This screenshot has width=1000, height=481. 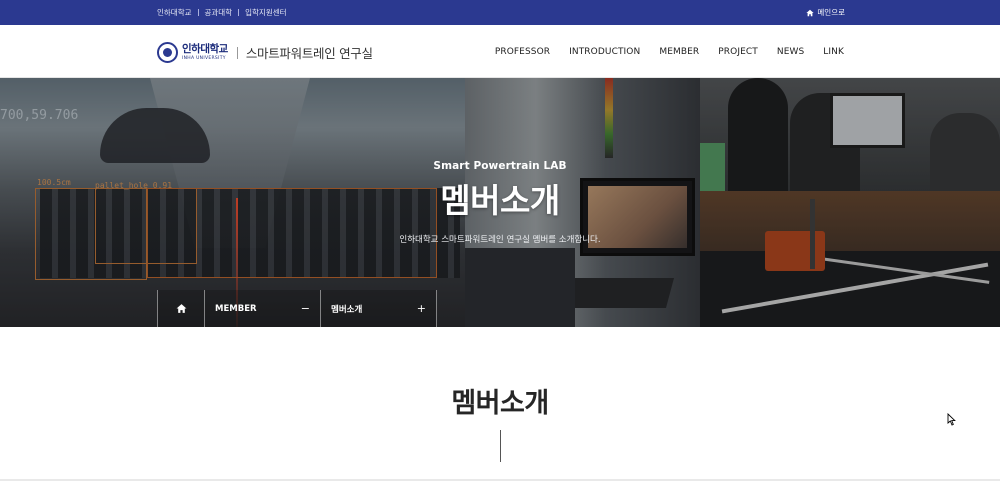 What do you see at coordinates (219, 12) in the screenshot?
I see `link-engineering-college: 공과대학` at bounding box center [219, 12].